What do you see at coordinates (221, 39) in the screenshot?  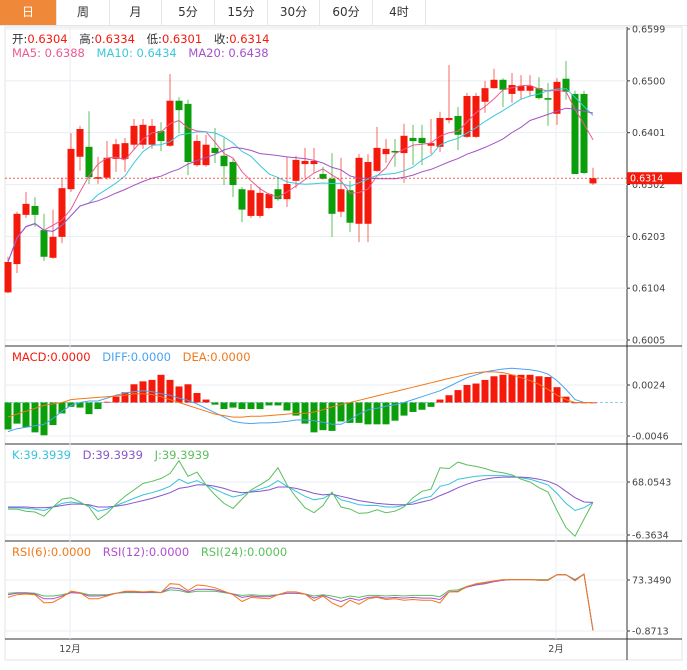 I see `close-label: 收:` at bounding box center [221, 39].